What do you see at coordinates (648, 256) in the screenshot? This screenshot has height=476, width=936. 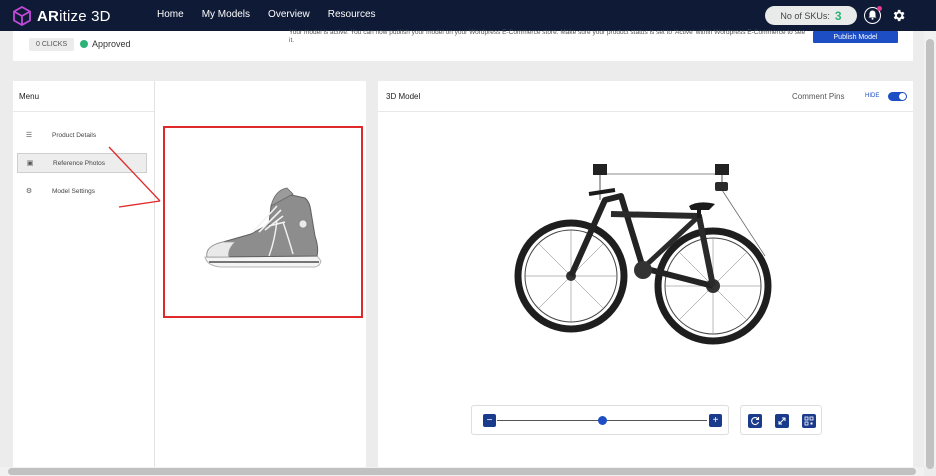 I see `bicycle-3d-model` at bounding box center [648, 256].